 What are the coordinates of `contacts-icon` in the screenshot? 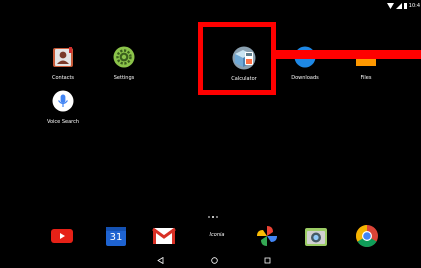 It's located at (63, 57).